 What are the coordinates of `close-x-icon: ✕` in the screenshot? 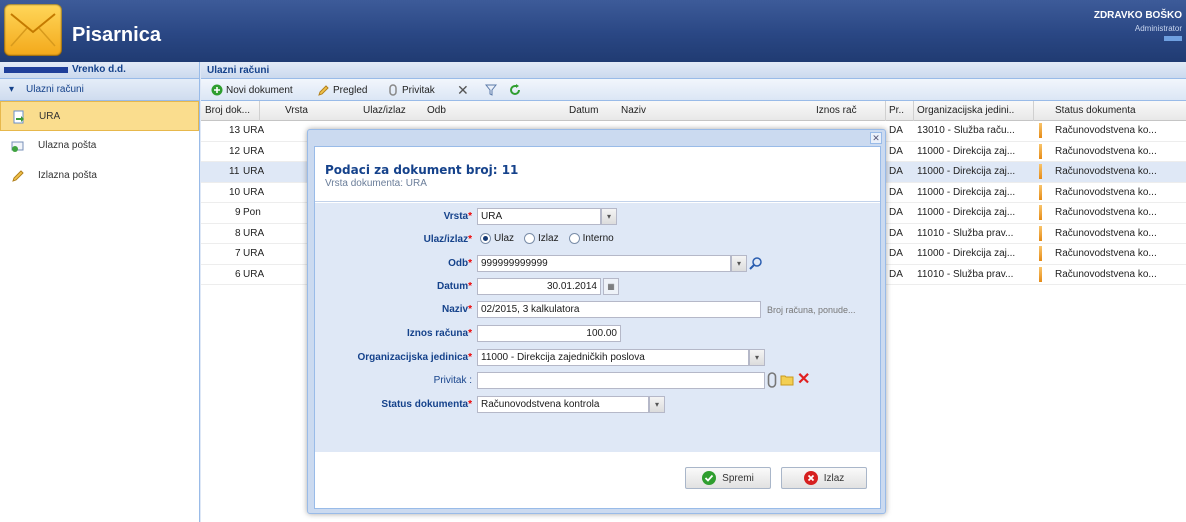 It's located at (463, 89).